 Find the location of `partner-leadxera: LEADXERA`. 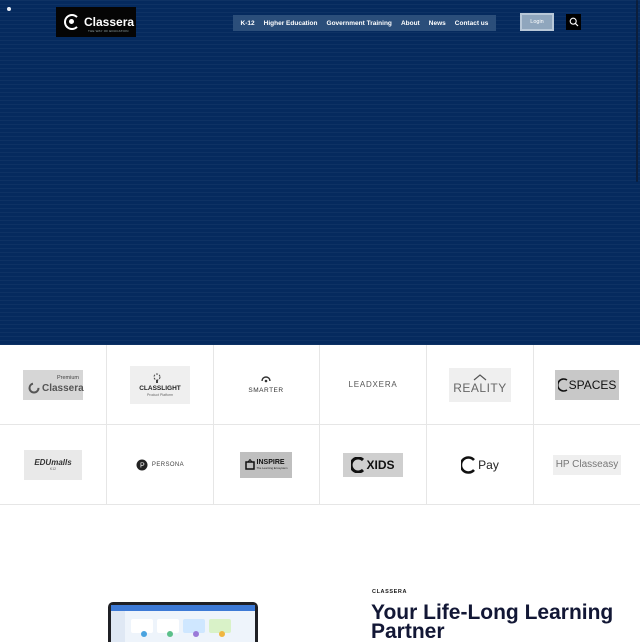

partner-leadxera: LEADXERA is located at coordinates (373, 385).